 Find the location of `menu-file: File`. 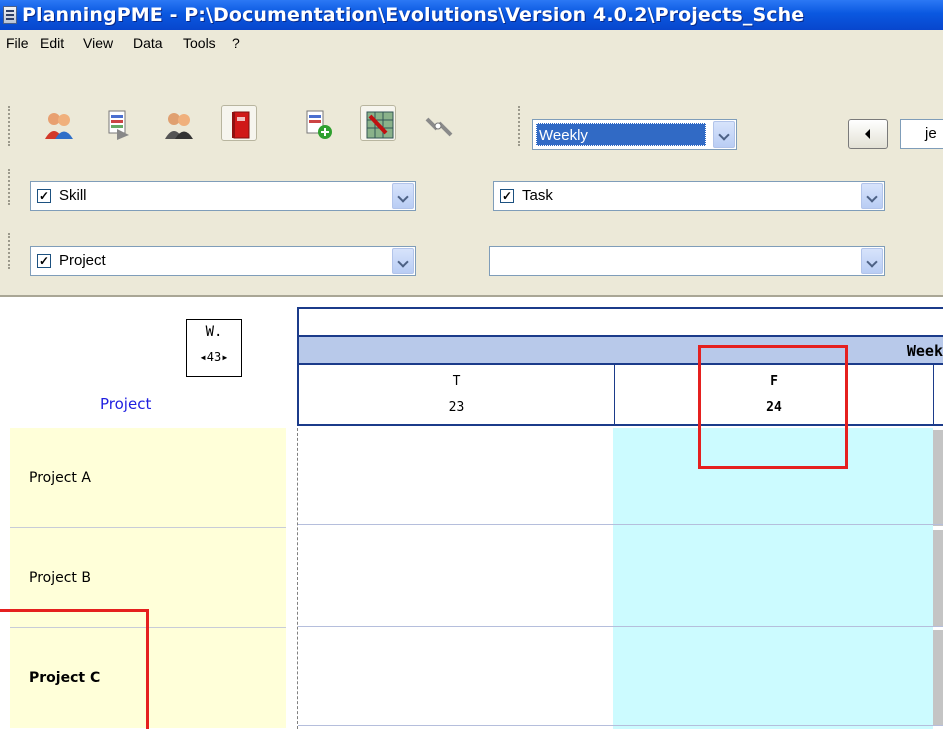

menu-file: File is located at coordinates (17, 43).